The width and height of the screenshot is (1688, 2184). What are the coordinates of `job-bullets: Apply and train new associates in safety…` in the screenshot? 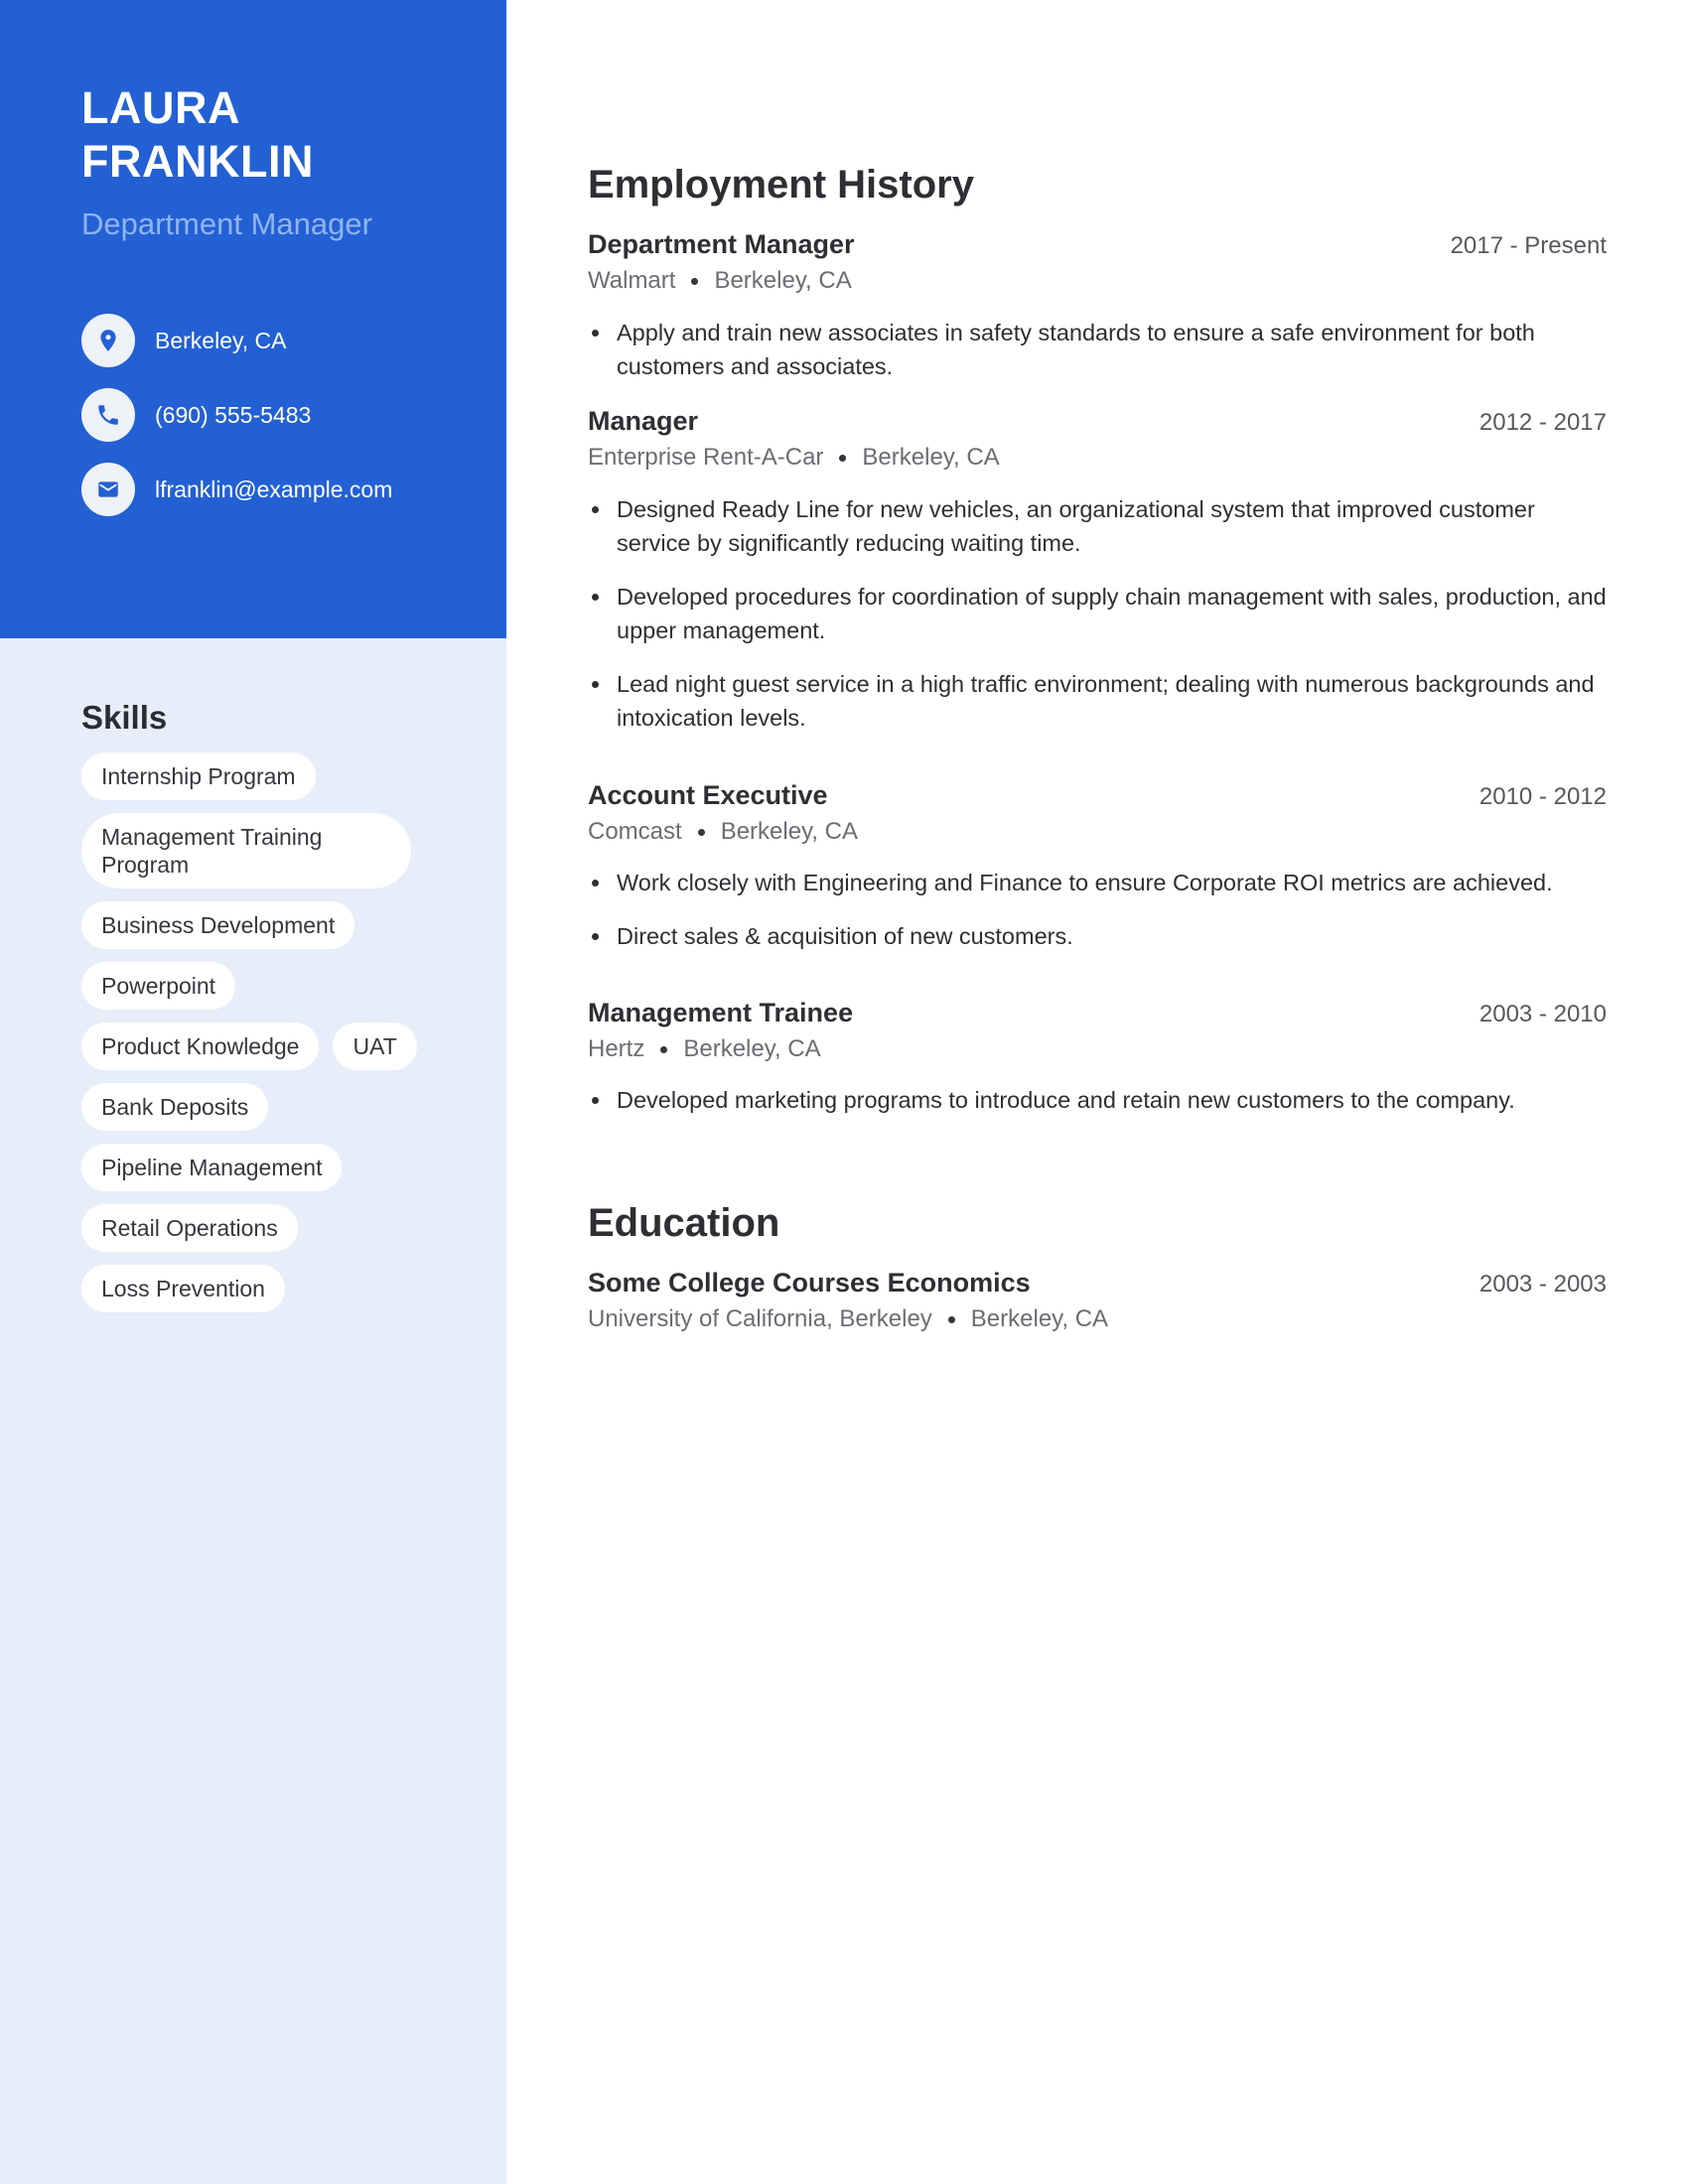 It's located at (1097, 359).